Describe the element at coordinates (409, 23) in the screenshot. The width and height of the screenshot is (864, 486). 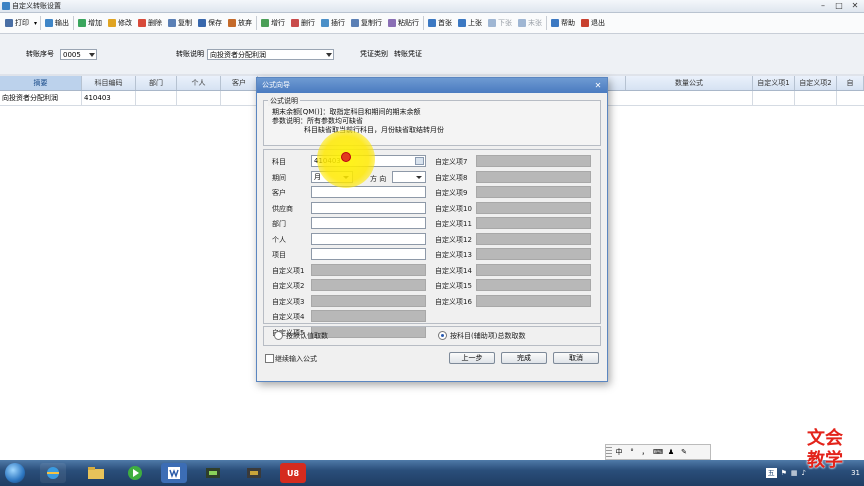
I see `toolbar-label: 粘贴行` at that location.